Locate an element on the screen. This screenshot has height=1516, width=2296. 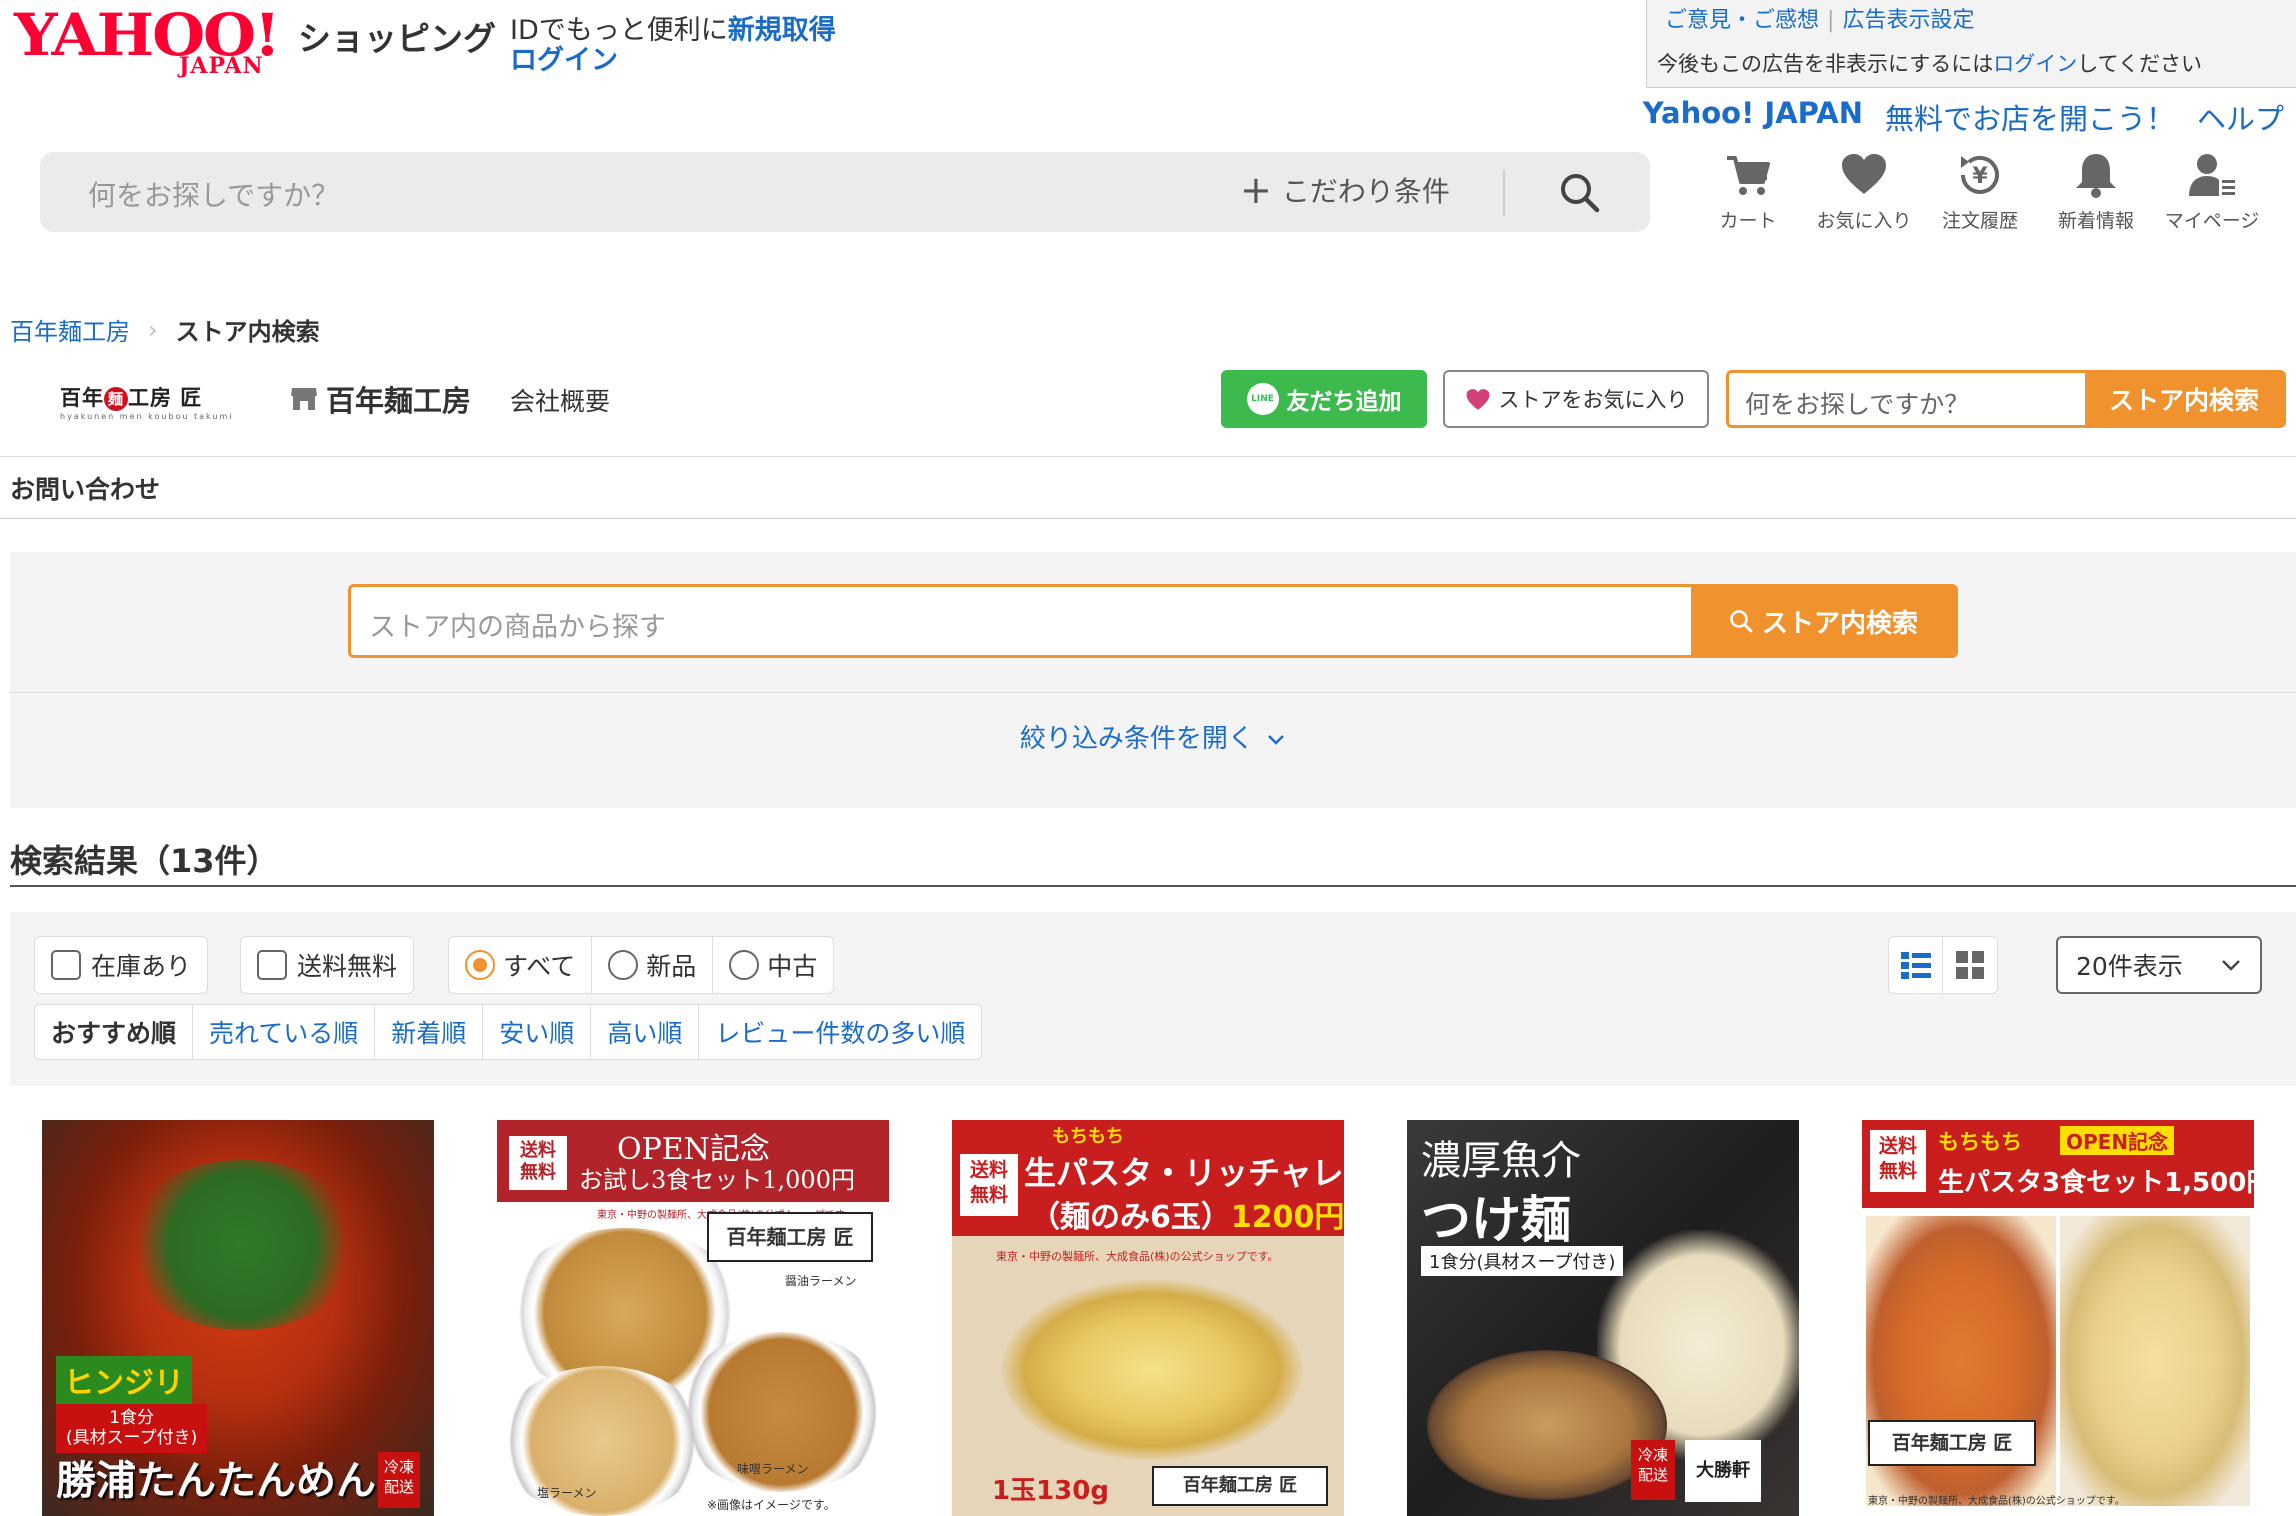
ad-links: ご意見・ご感想 | 広告表示設定 is located at coordinates (1819, 18).